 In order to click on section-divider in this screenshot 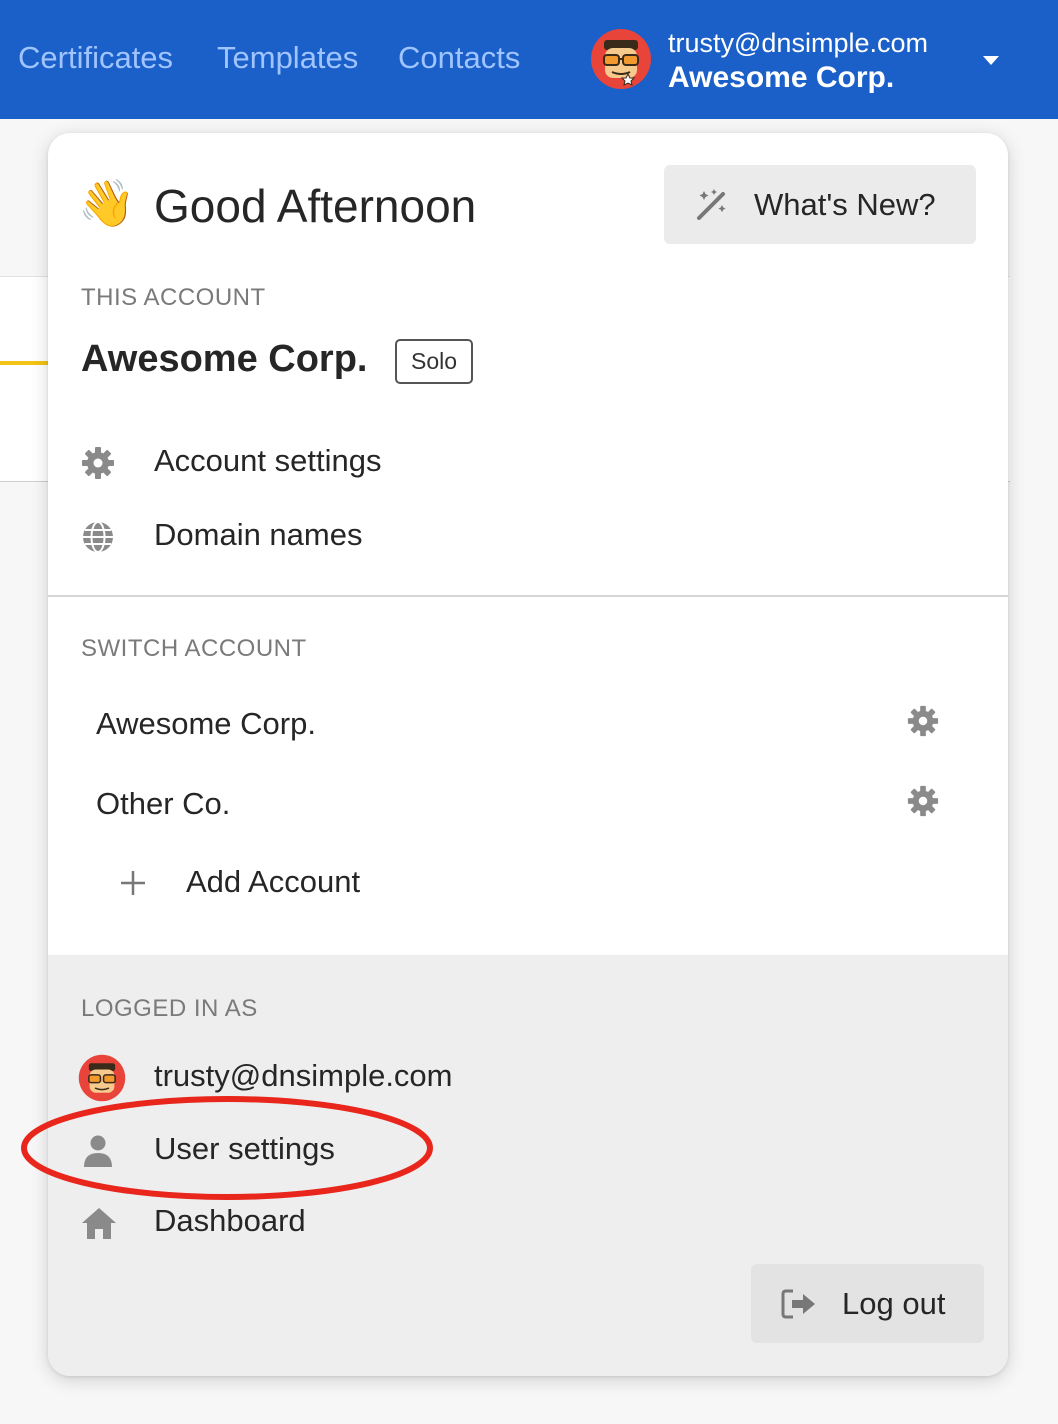, I will do `click(528, 596)`.